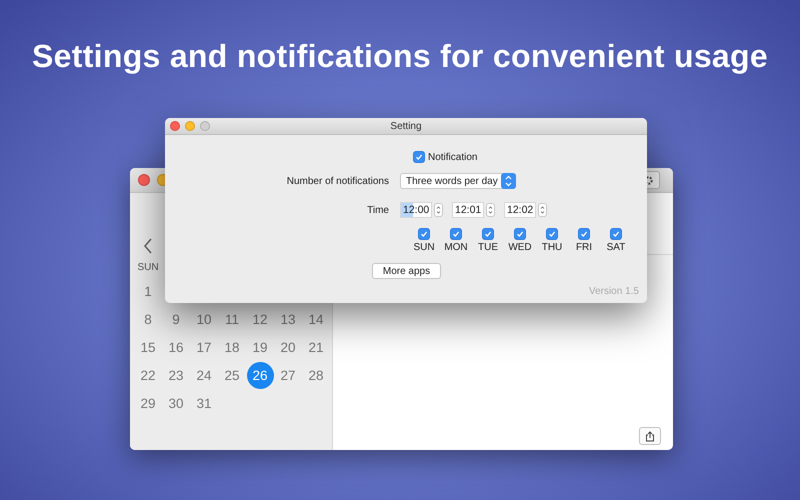 This screenshot has width=800, height=500. What do you see at coordinates (488, 247) in the screenshot?
I see `weekday-label: TUE` at bounding box center [488, 247].